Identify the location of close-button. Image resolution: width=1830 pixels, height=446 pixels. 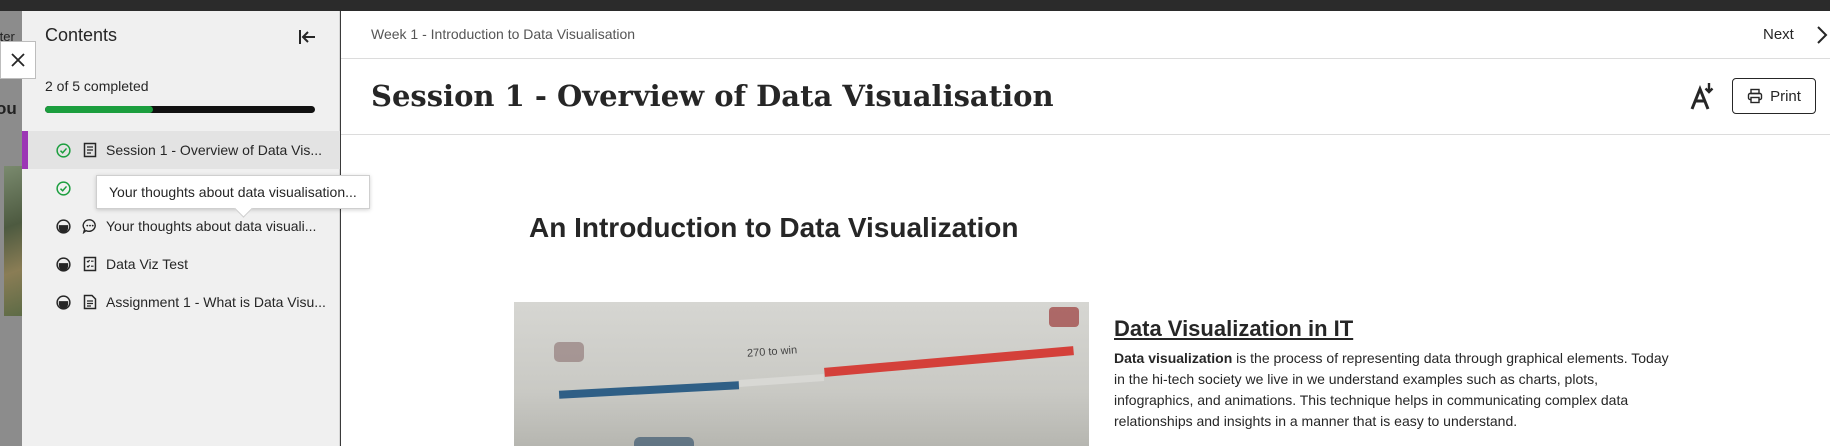
(18, 60).